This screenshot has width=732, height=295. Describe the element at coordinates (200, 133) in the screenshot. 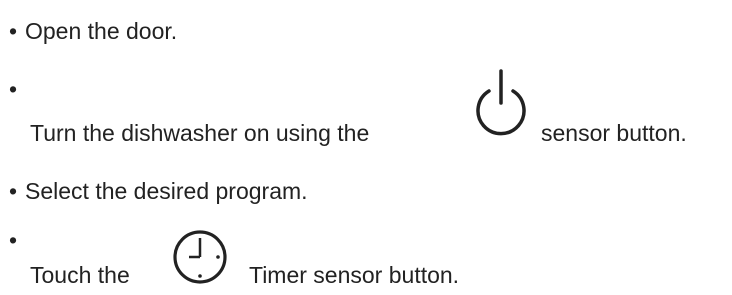

I see `step-2-text-before: Turn the dishwasher on using the` at that location.